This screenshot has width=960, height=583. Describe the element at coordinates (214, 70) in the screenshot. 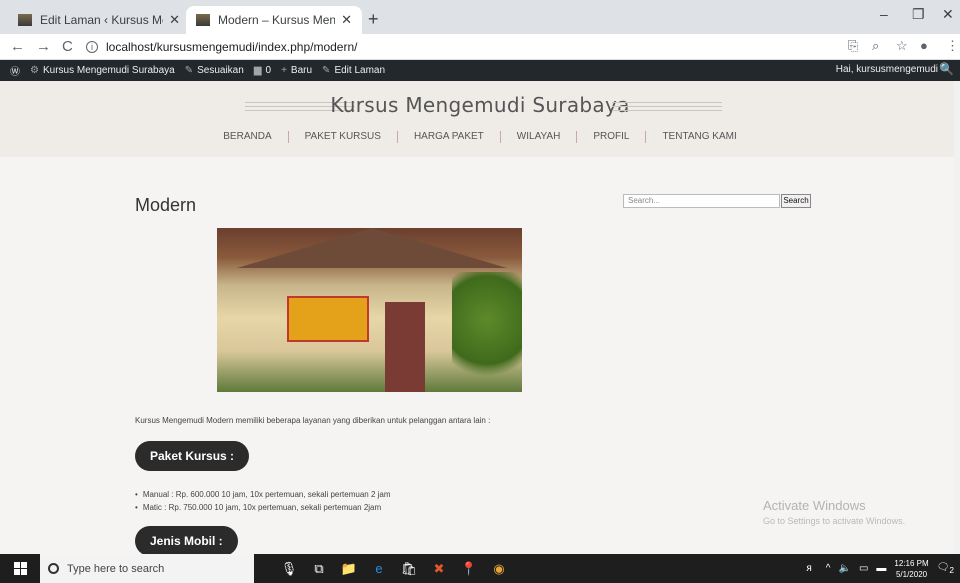

I see `adminbar-customize: ✎ Sesuaikan` at that location.